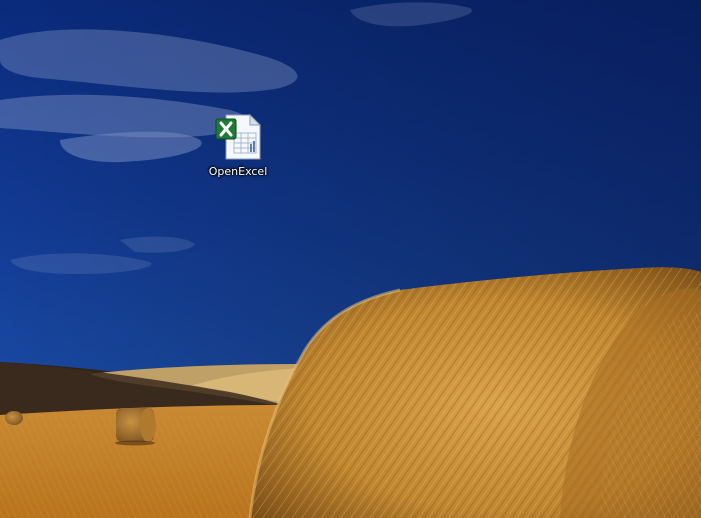 The height and width of the screenshot is (518, 701). I want to click on desktop-icon-openexcel: OpenExcel, so click(238, 146).